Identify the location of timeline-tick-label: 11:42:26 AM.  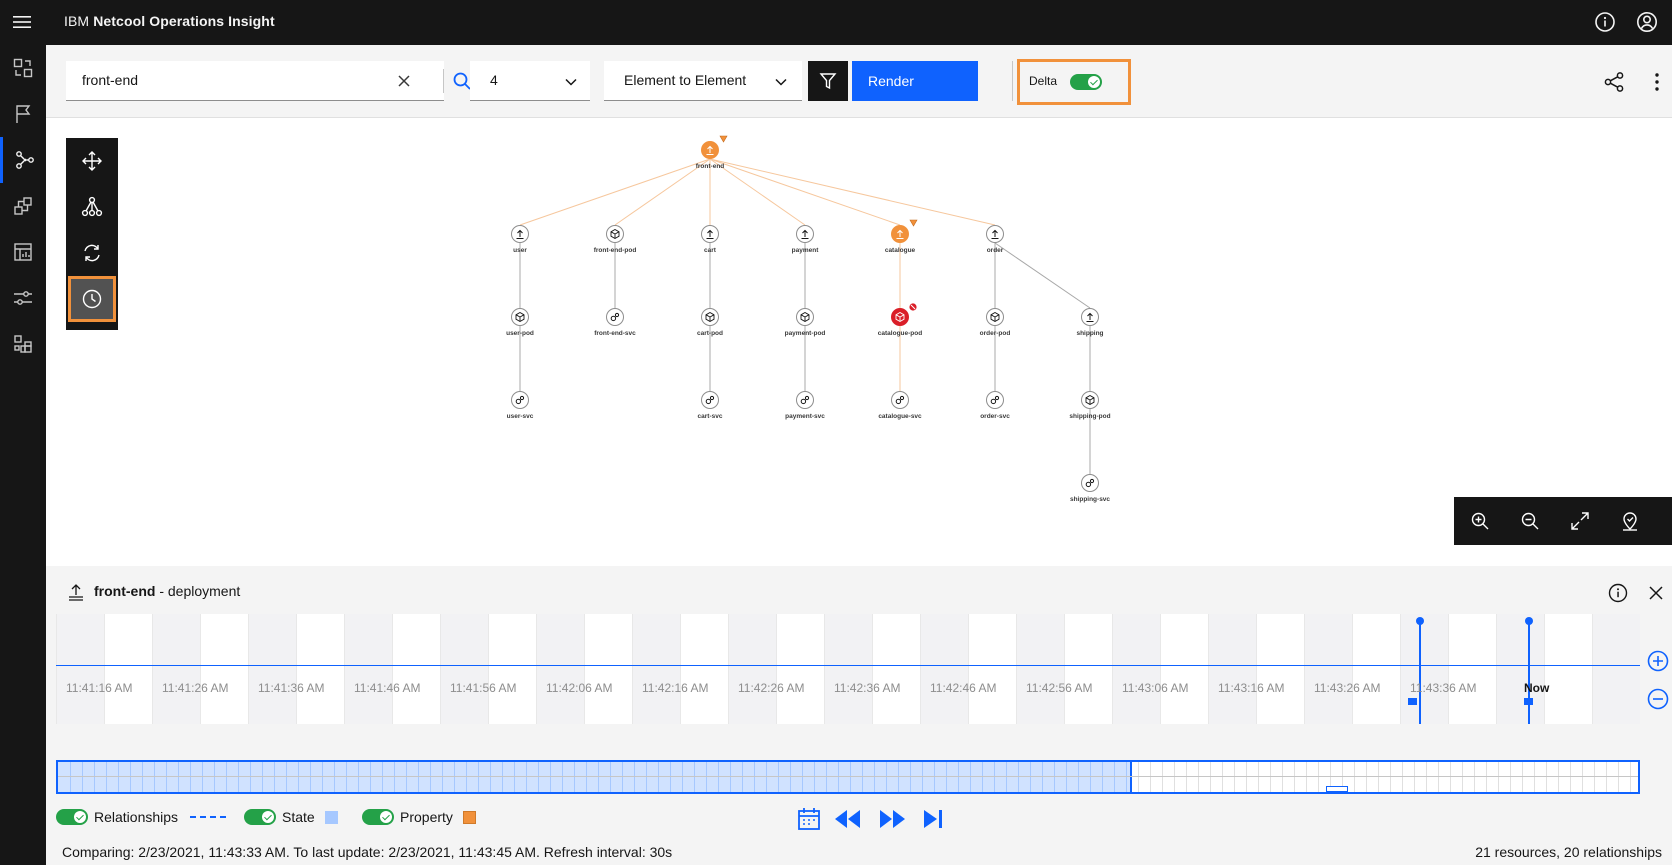
(771, 688).